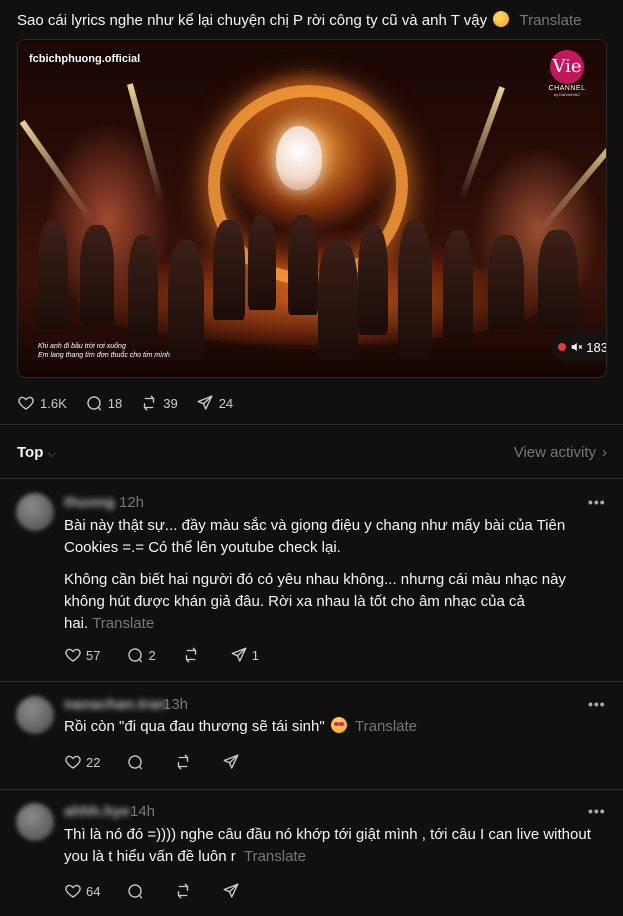  What do you see at coordinates (167, 891) in the screenshot?
I see `comment-actions: 64` at bounding box center [167, 891].